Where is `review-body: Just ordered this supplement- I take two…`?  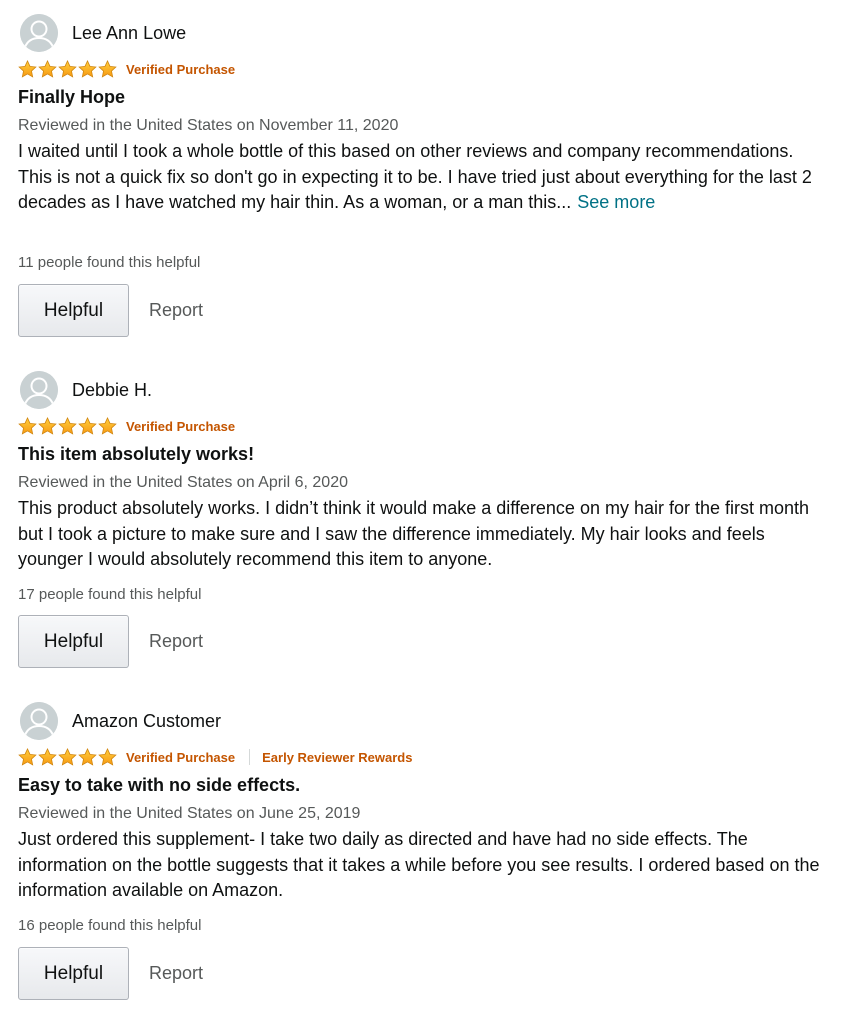
review-body: Just ordered this supplement- I take two… is located at coordinates (419, 864).